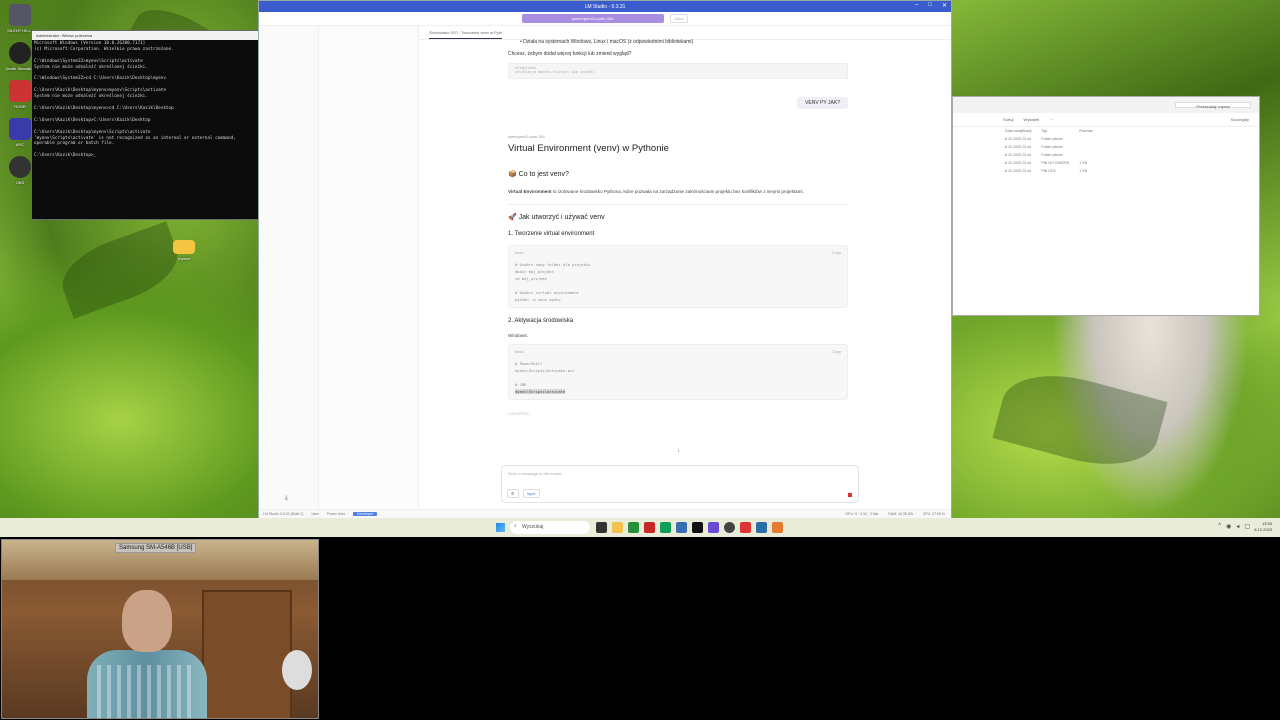 This screenshot has height=720, width=1280. Describe the element at coordinates (601, 527) in the screenshot. I see `task-view-icon` at that location.